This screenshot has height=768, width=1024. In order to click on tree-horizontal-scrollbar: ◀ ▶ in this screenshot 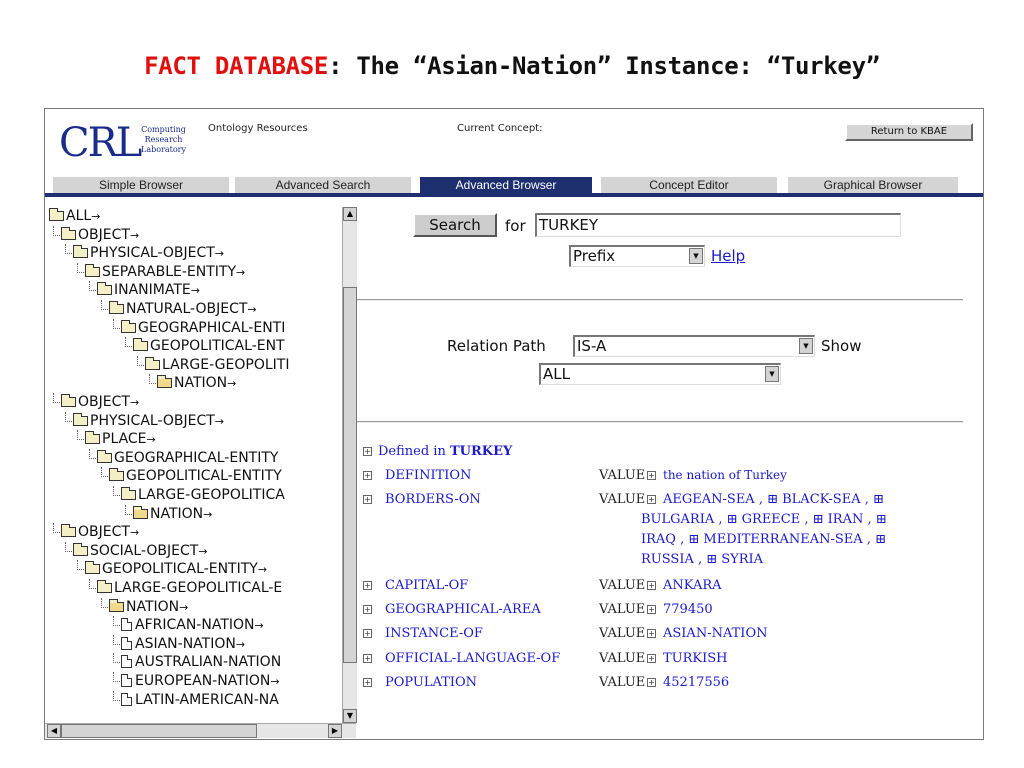, I will do `click(200, 730)`.